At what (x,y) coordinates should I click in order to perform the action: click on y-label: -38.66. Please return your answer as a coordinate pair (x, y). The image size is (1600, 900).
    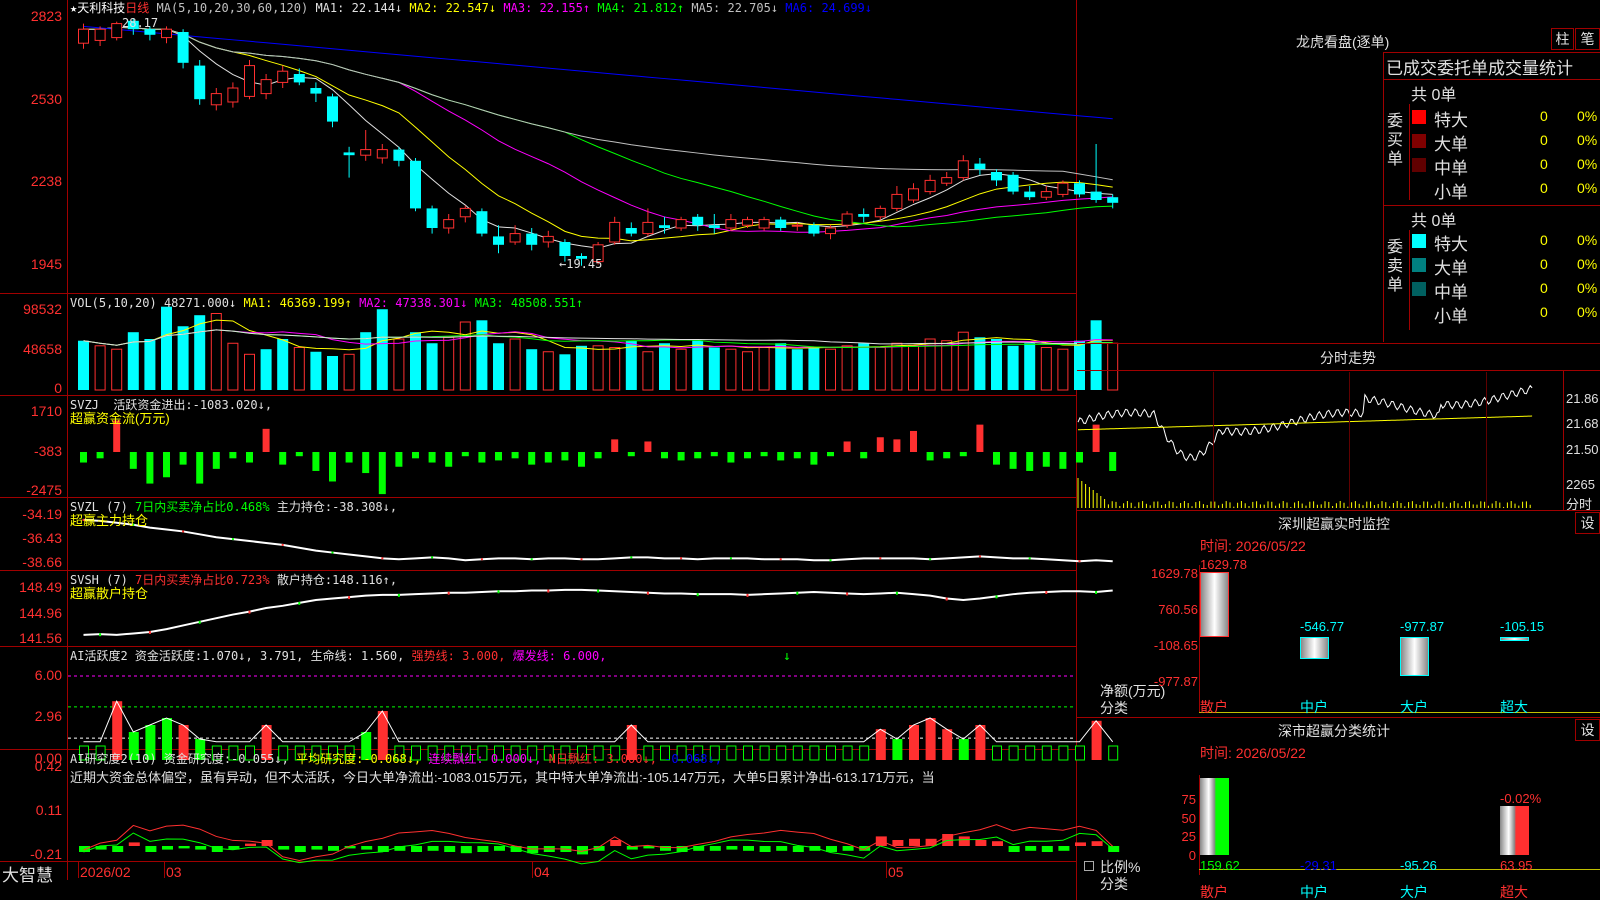
    Looking at the image, I should click on (42, 562).